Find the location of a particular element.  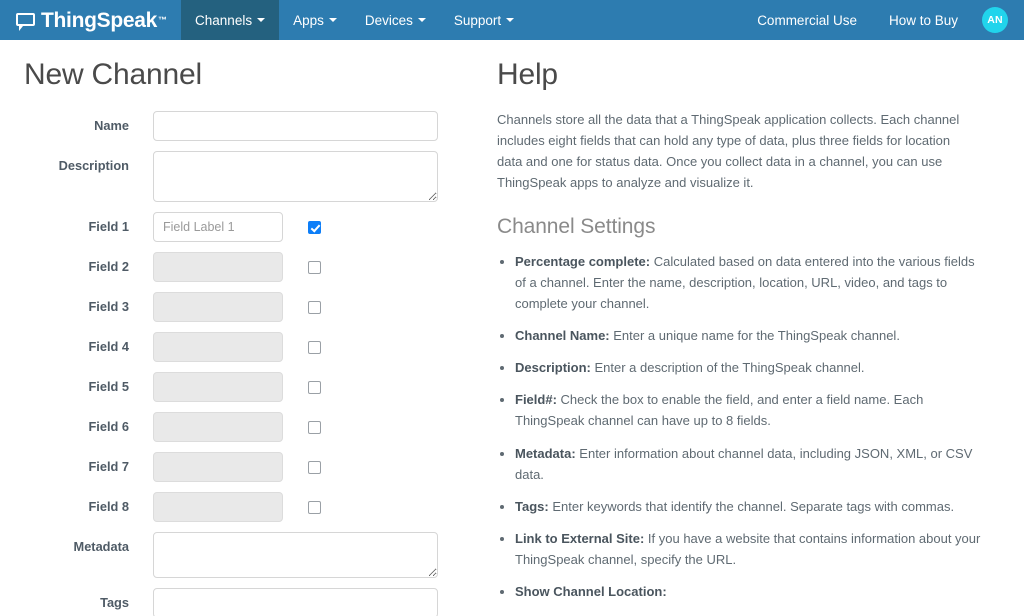

field-1-label: Field 1 is located at coordinates (108, 226).